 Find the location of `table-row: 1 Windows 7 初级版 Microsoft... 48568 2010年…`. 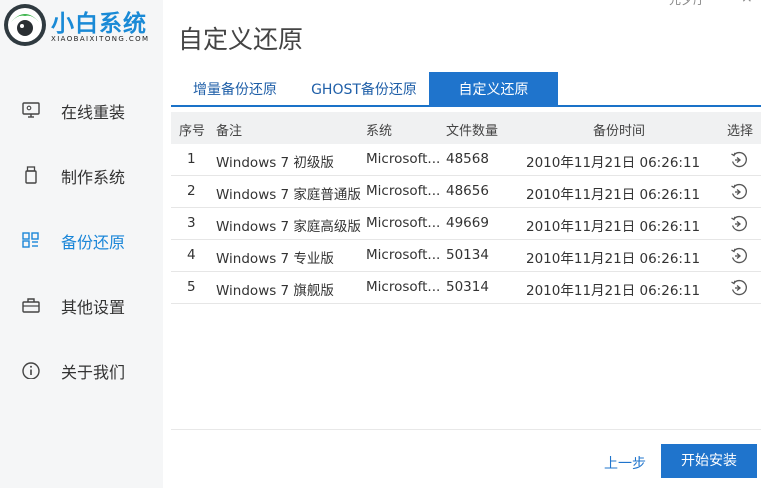

table-row: 1 Windows 7 初级版 Microsoft... 48568 2010年… is located at coordinates (466, 160).